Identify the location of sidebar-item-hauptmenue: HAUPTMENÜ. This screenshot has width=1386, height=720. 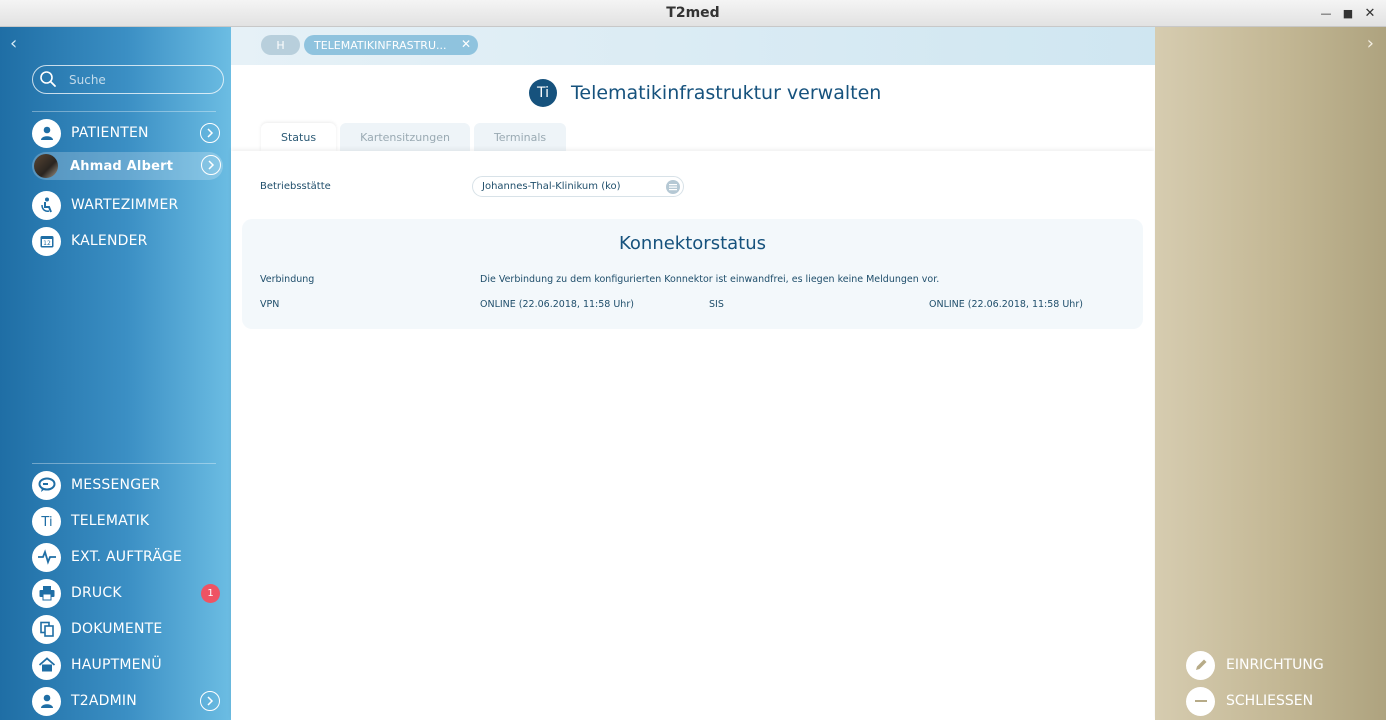
(127, 665).